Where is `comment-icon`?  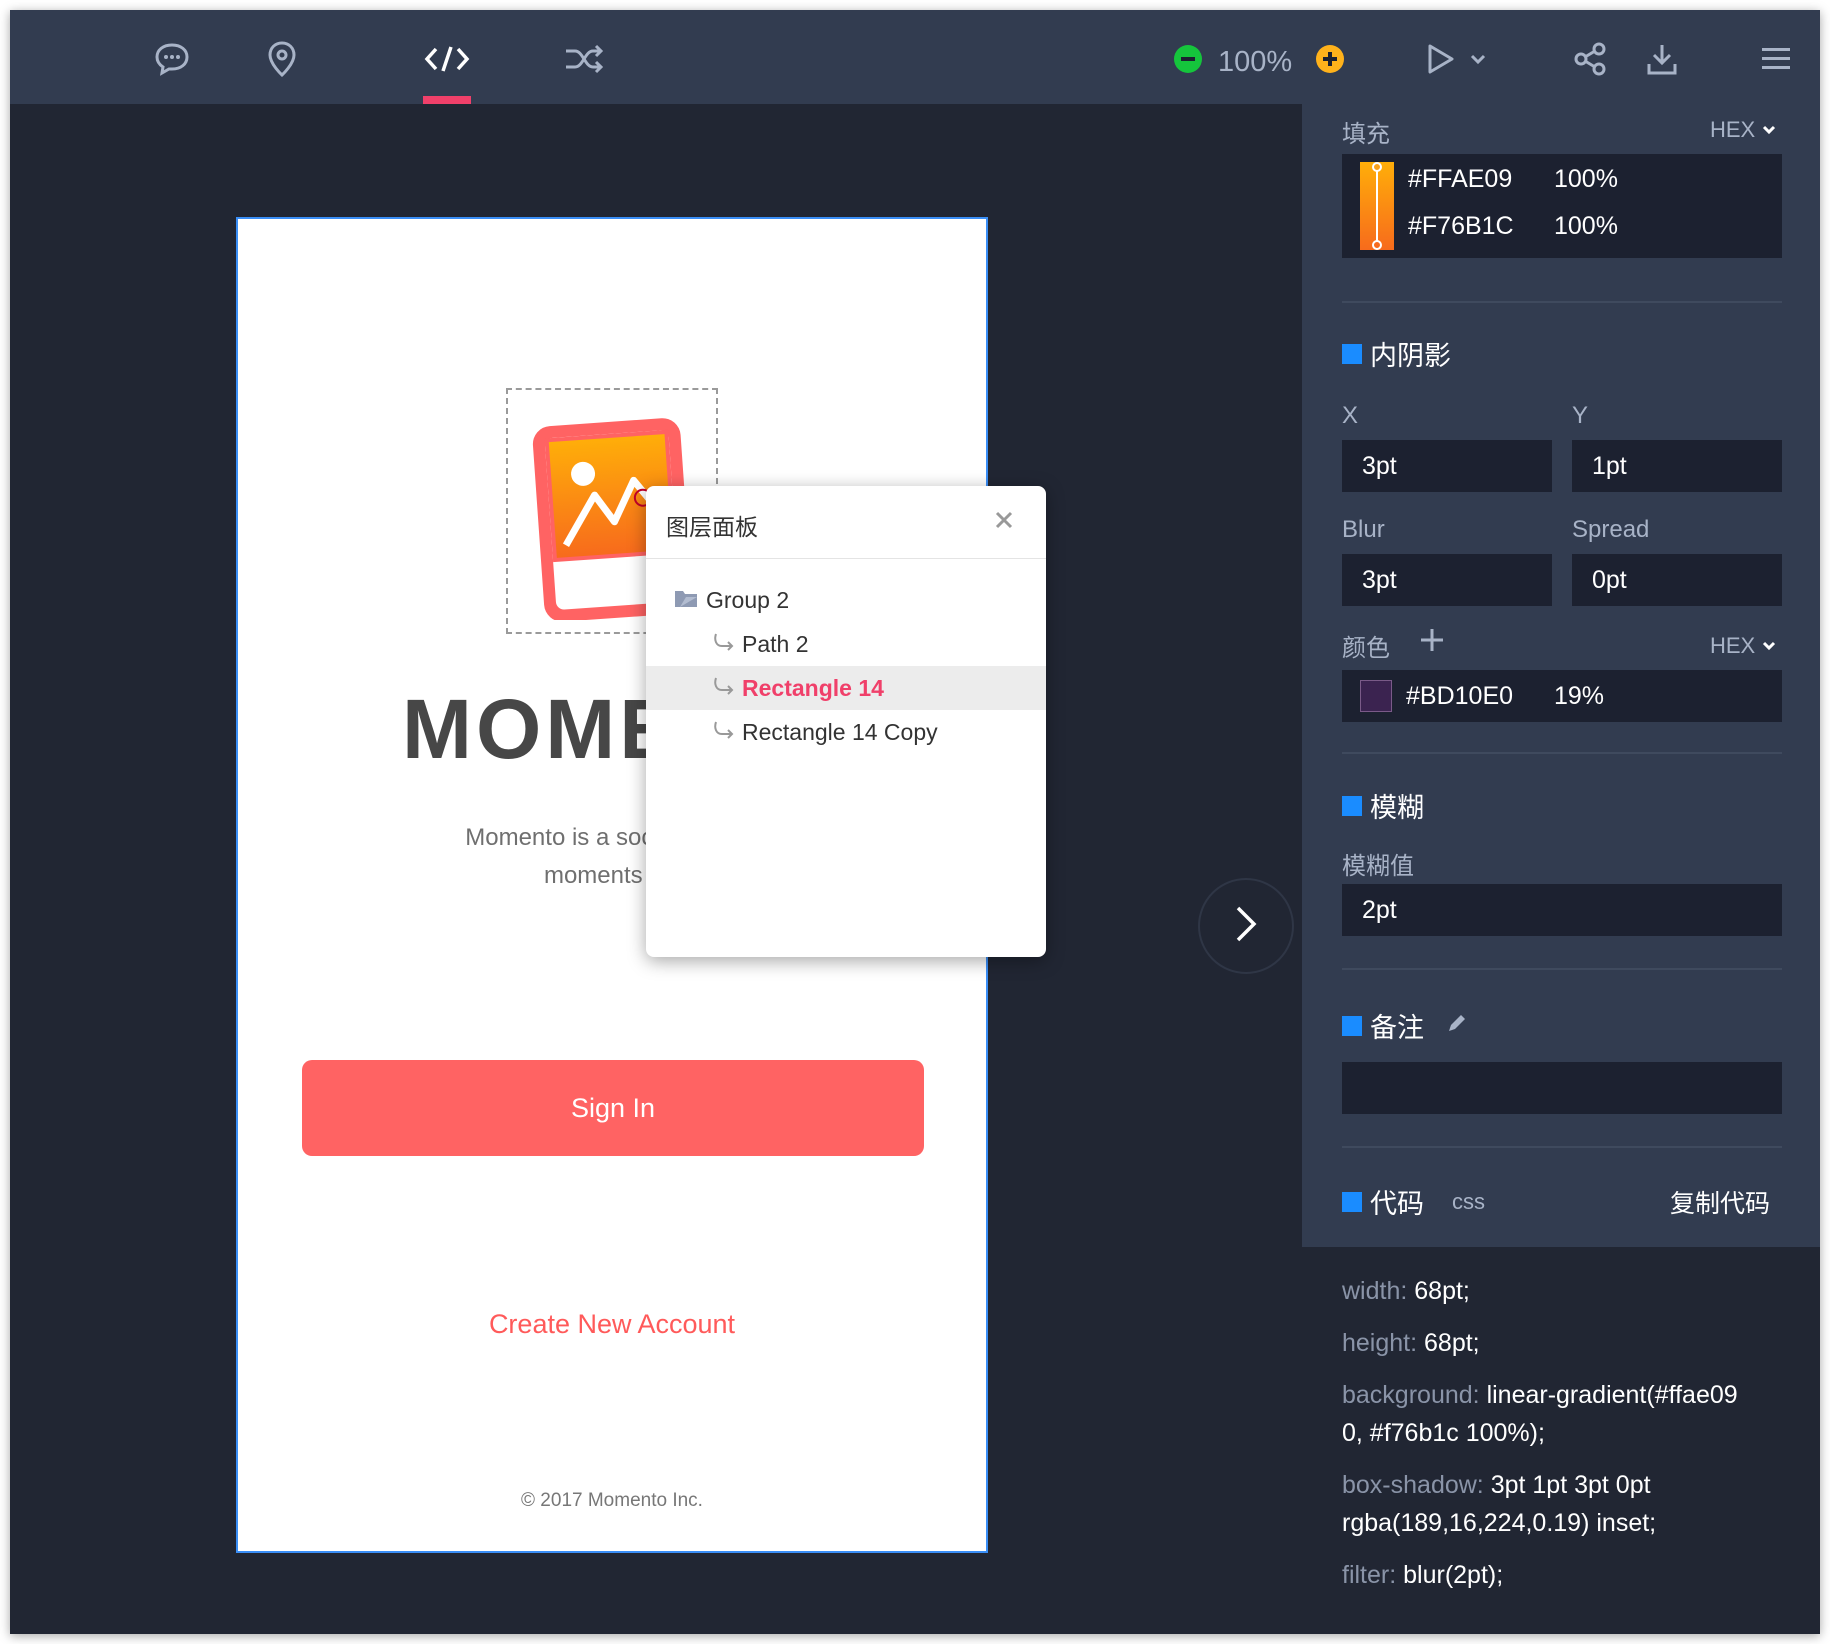
comment-icon is located at coordinates (172, 59).